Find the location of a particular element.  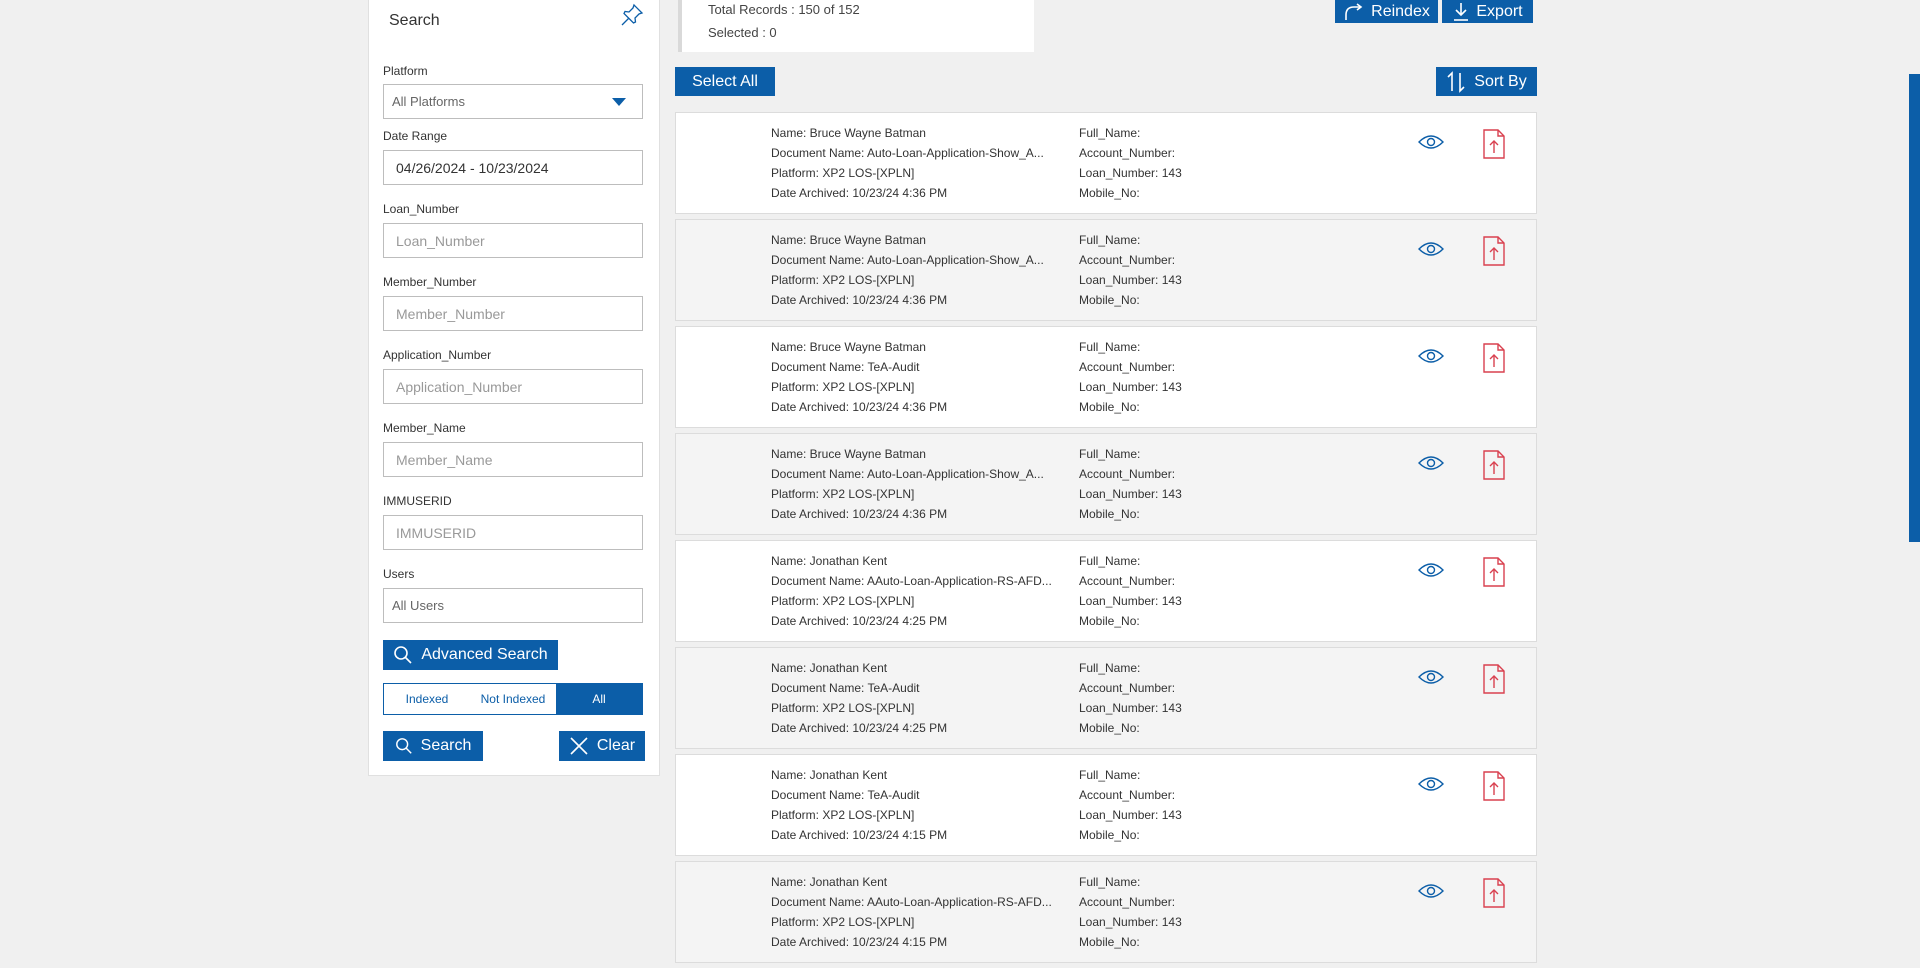

advanced-search-label: Advanced Search is located at coordinates (484, 654).